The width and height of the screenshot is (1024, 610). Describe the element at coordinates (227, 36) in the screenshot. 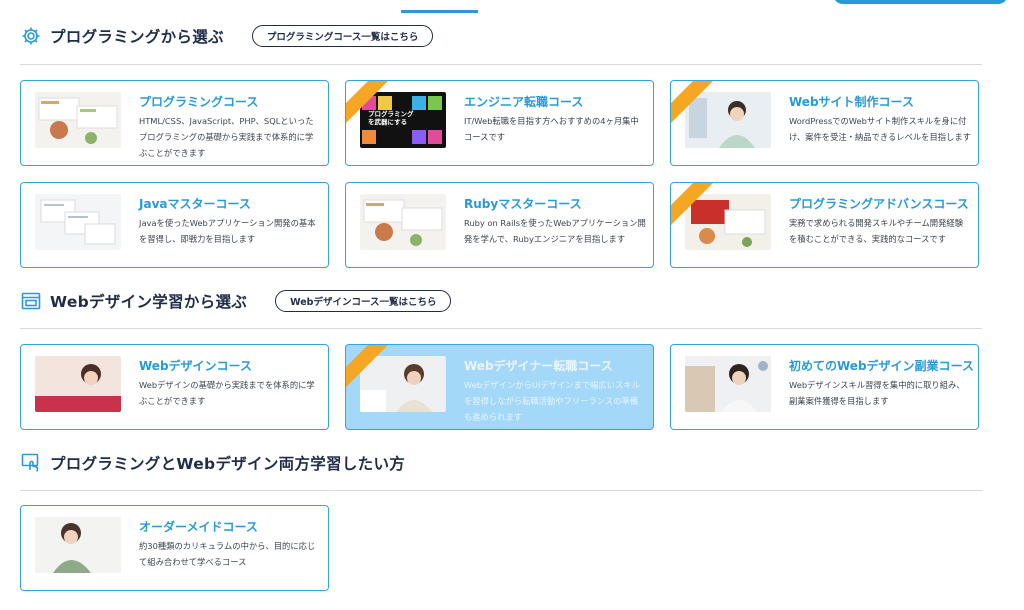

I see `section-programming-header: プログラミングから選ぶ プログラミングコース一覧はこちら` at that location.